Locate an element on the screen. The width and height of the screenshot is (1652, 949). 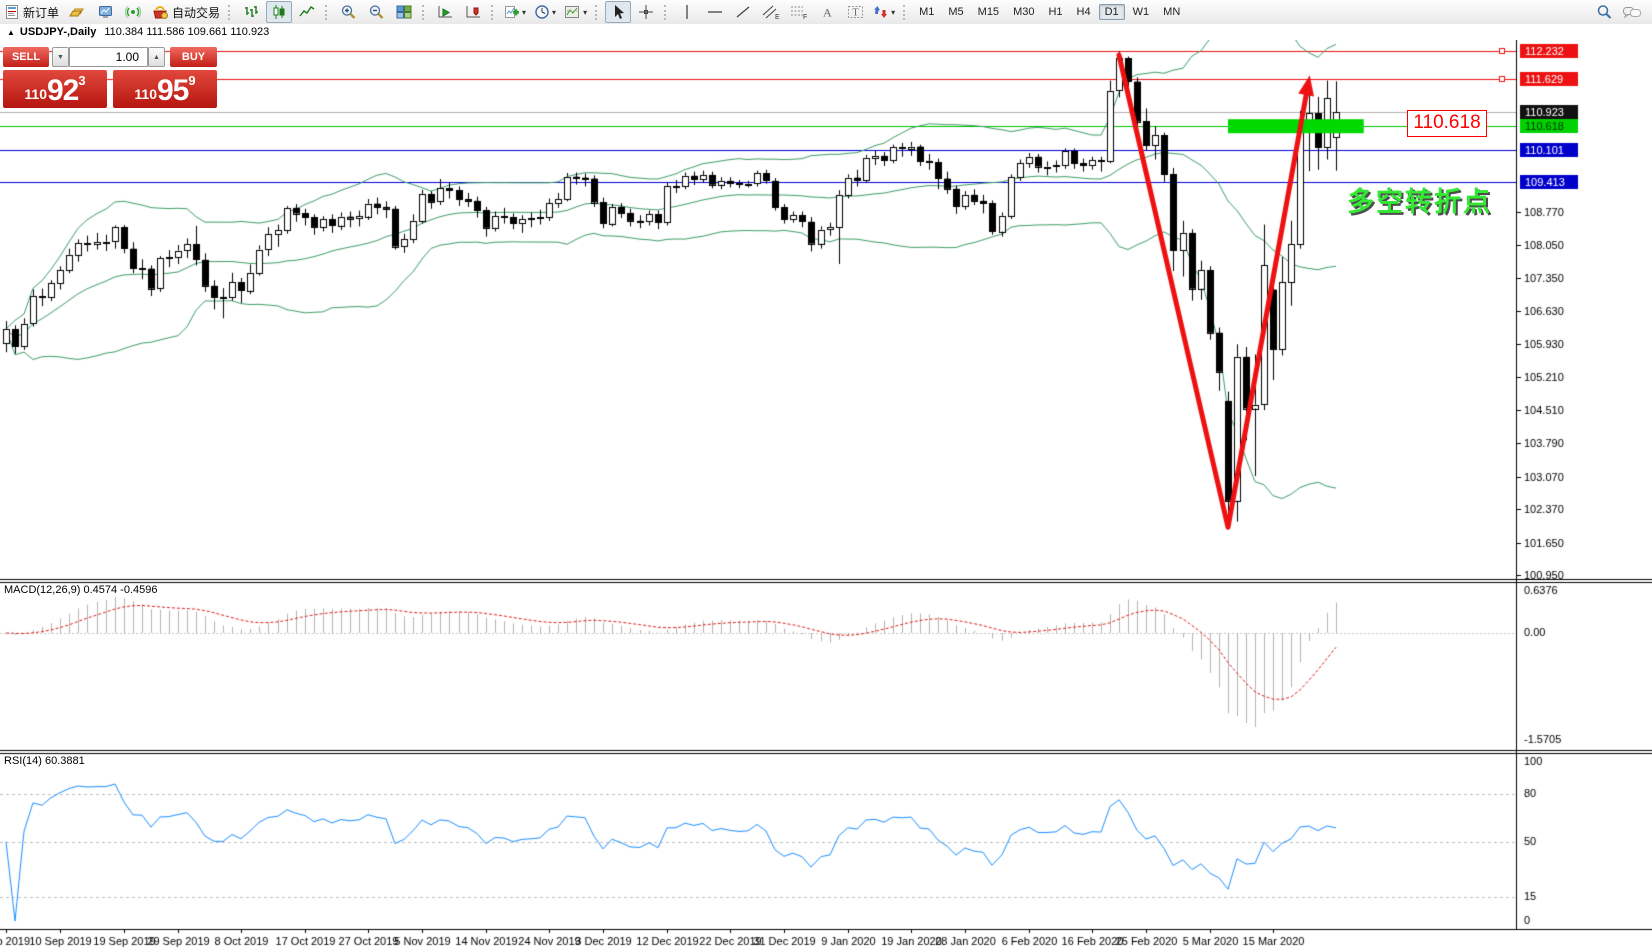
horizontal-line-button is located at coordinates (715, 12).